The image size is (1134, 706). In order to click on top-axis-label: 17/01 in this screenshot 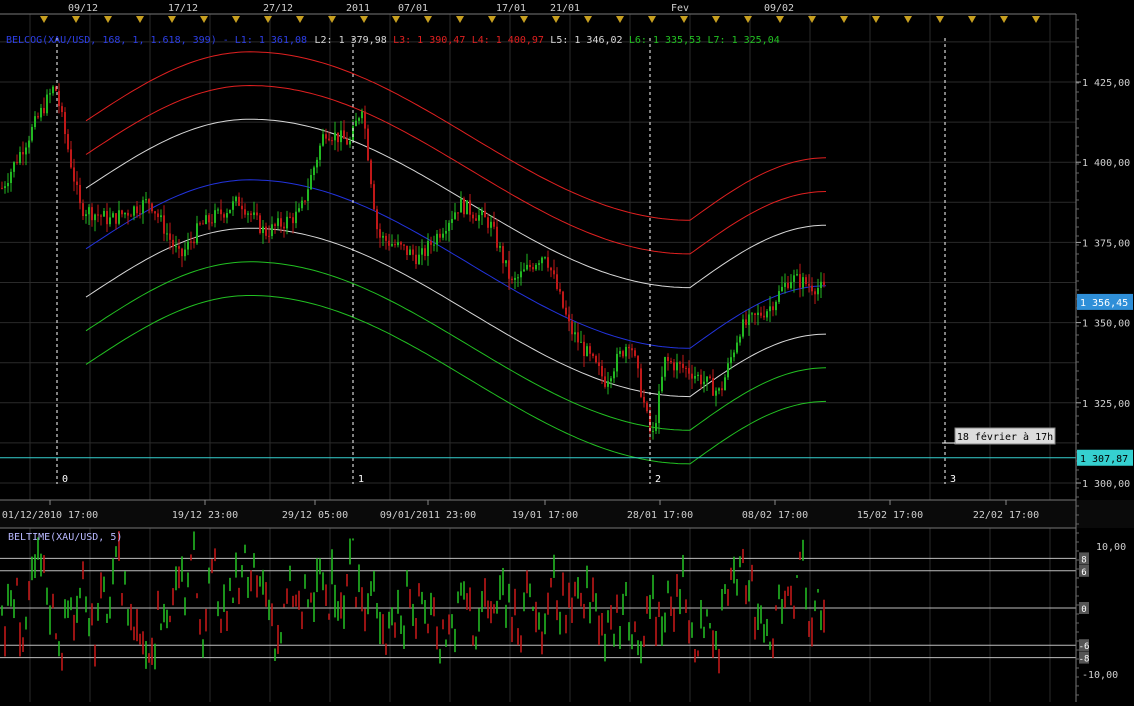, I will do `click(511, 8)`.